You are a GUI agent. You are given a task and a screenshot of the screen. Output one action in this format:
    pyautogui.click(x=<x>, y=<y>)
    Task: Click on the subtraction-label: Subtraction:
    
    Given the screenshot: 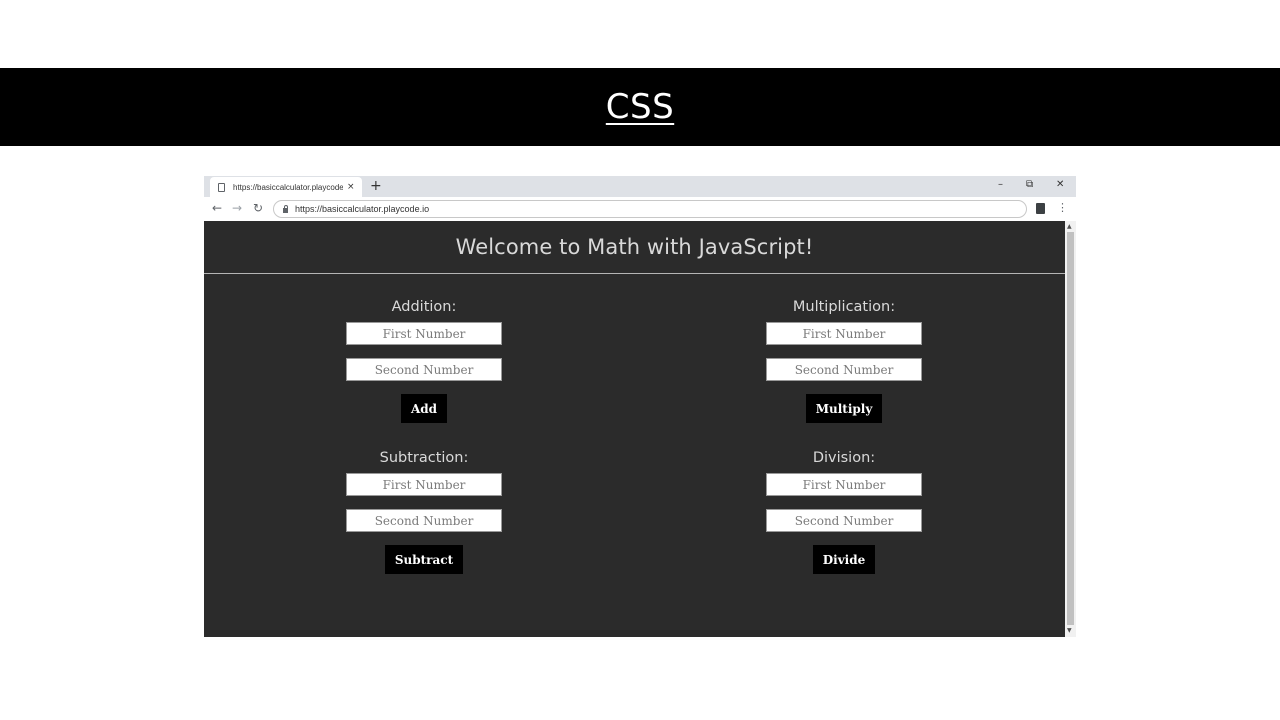 What is the action you would take?
    pyautogui.click(x=424, y=458)
    